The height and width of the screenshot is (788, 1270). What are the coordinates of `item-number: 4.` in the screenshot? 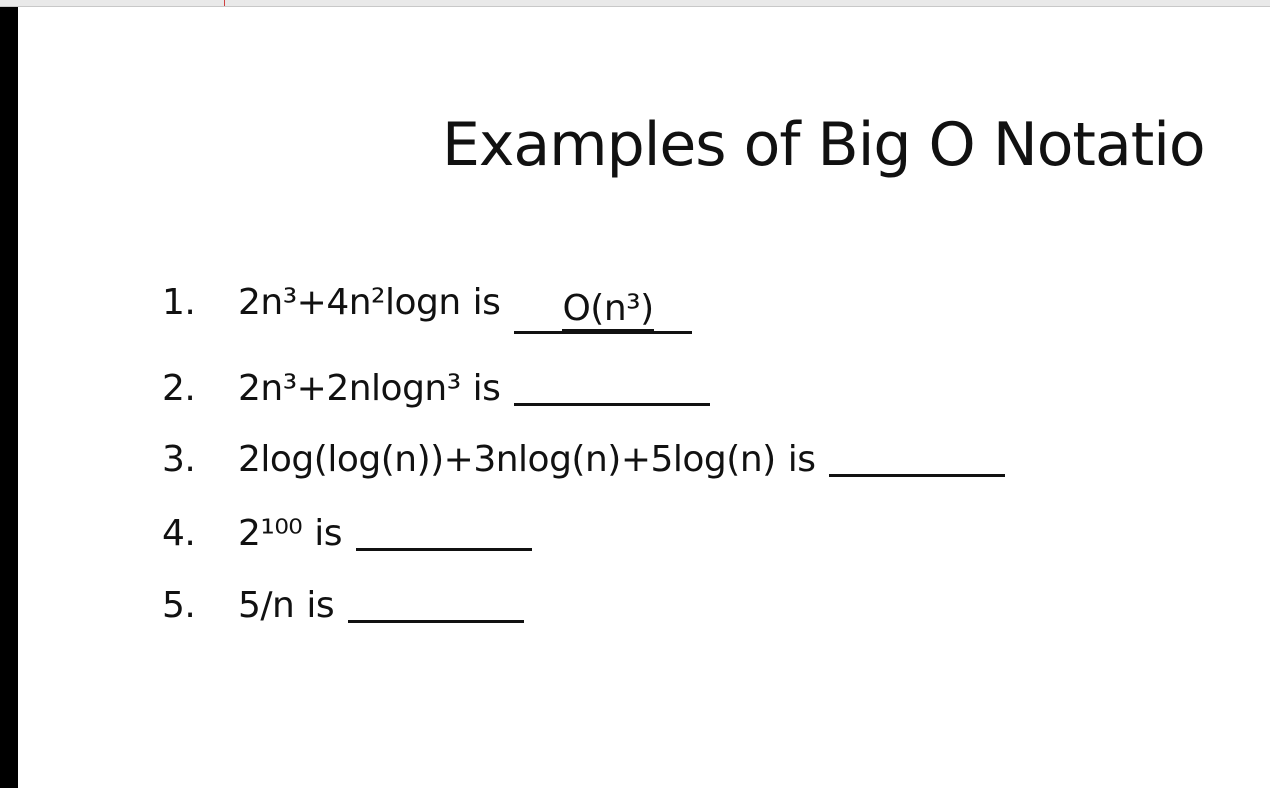 It's located at (179, 533).